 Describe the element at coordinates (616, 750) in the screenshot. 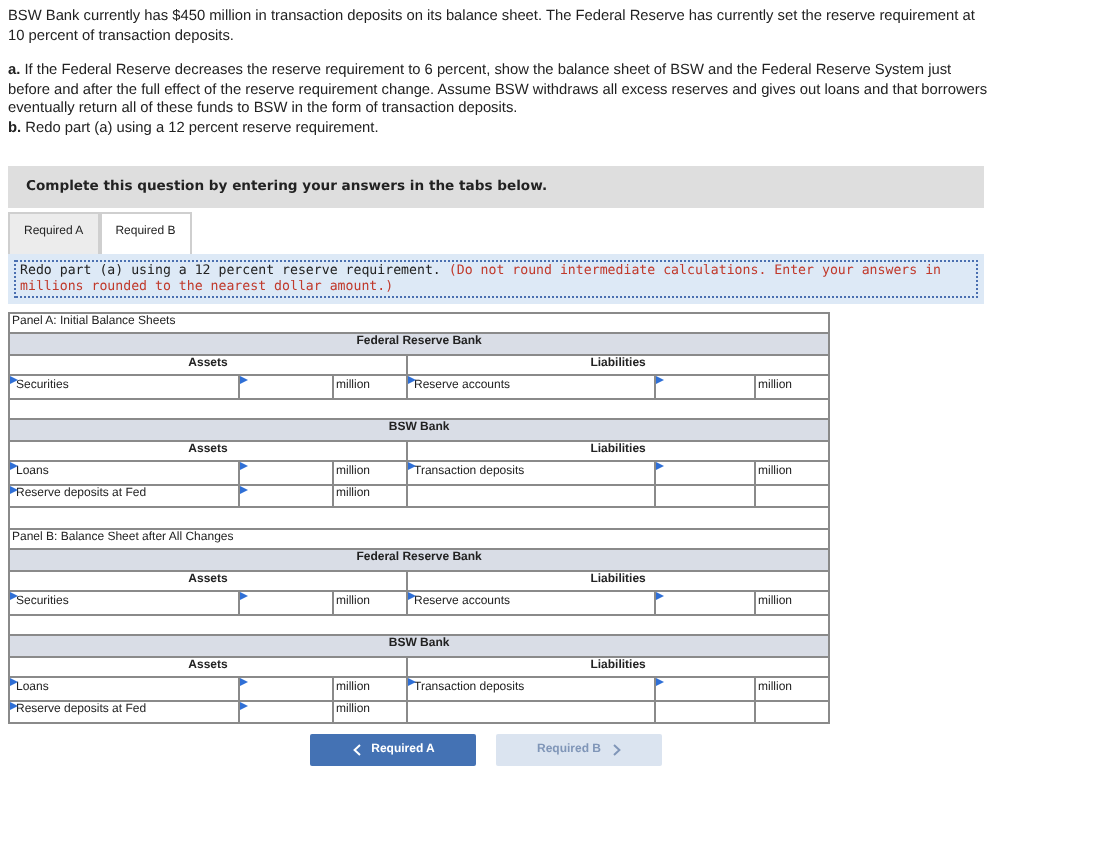

I see `chevron-right-icon` at that location.